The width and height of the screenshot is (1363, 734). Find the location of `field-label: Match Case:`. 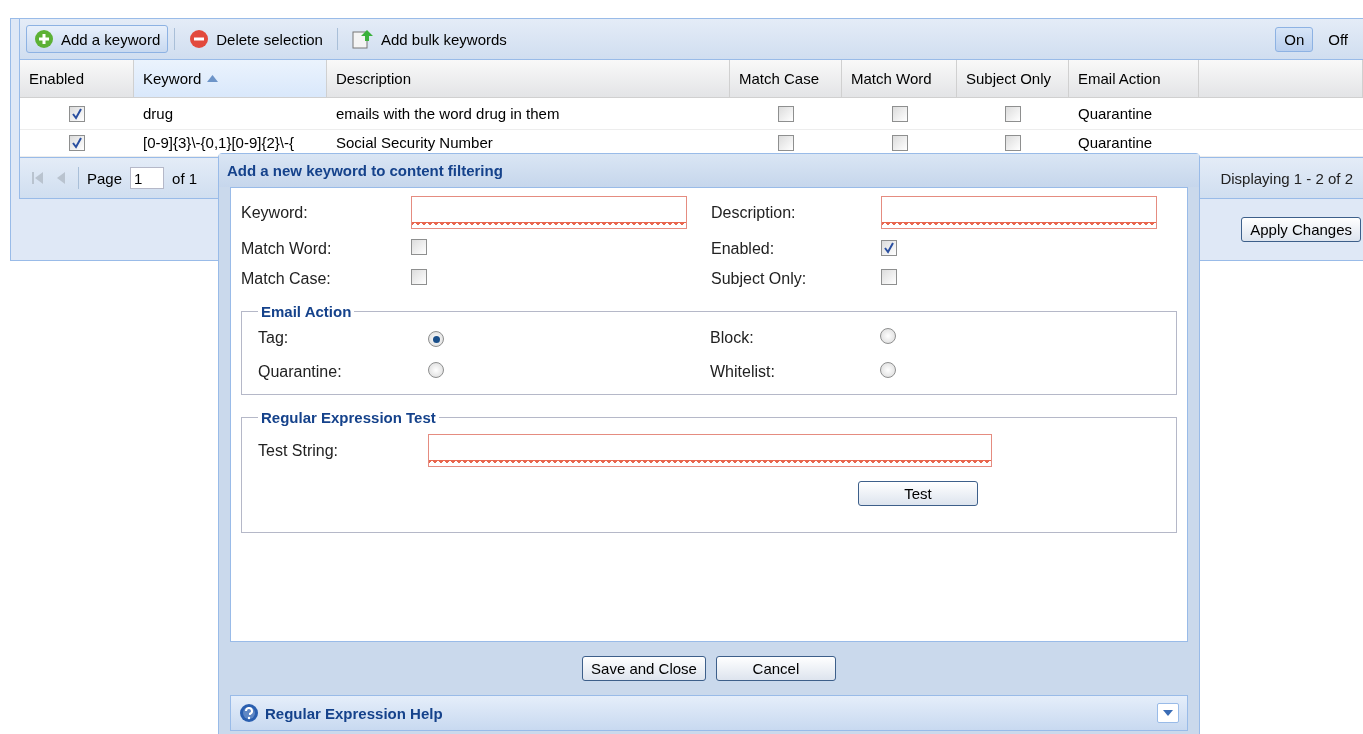

field-label: Match Case: is located at coordinates (286, 279).